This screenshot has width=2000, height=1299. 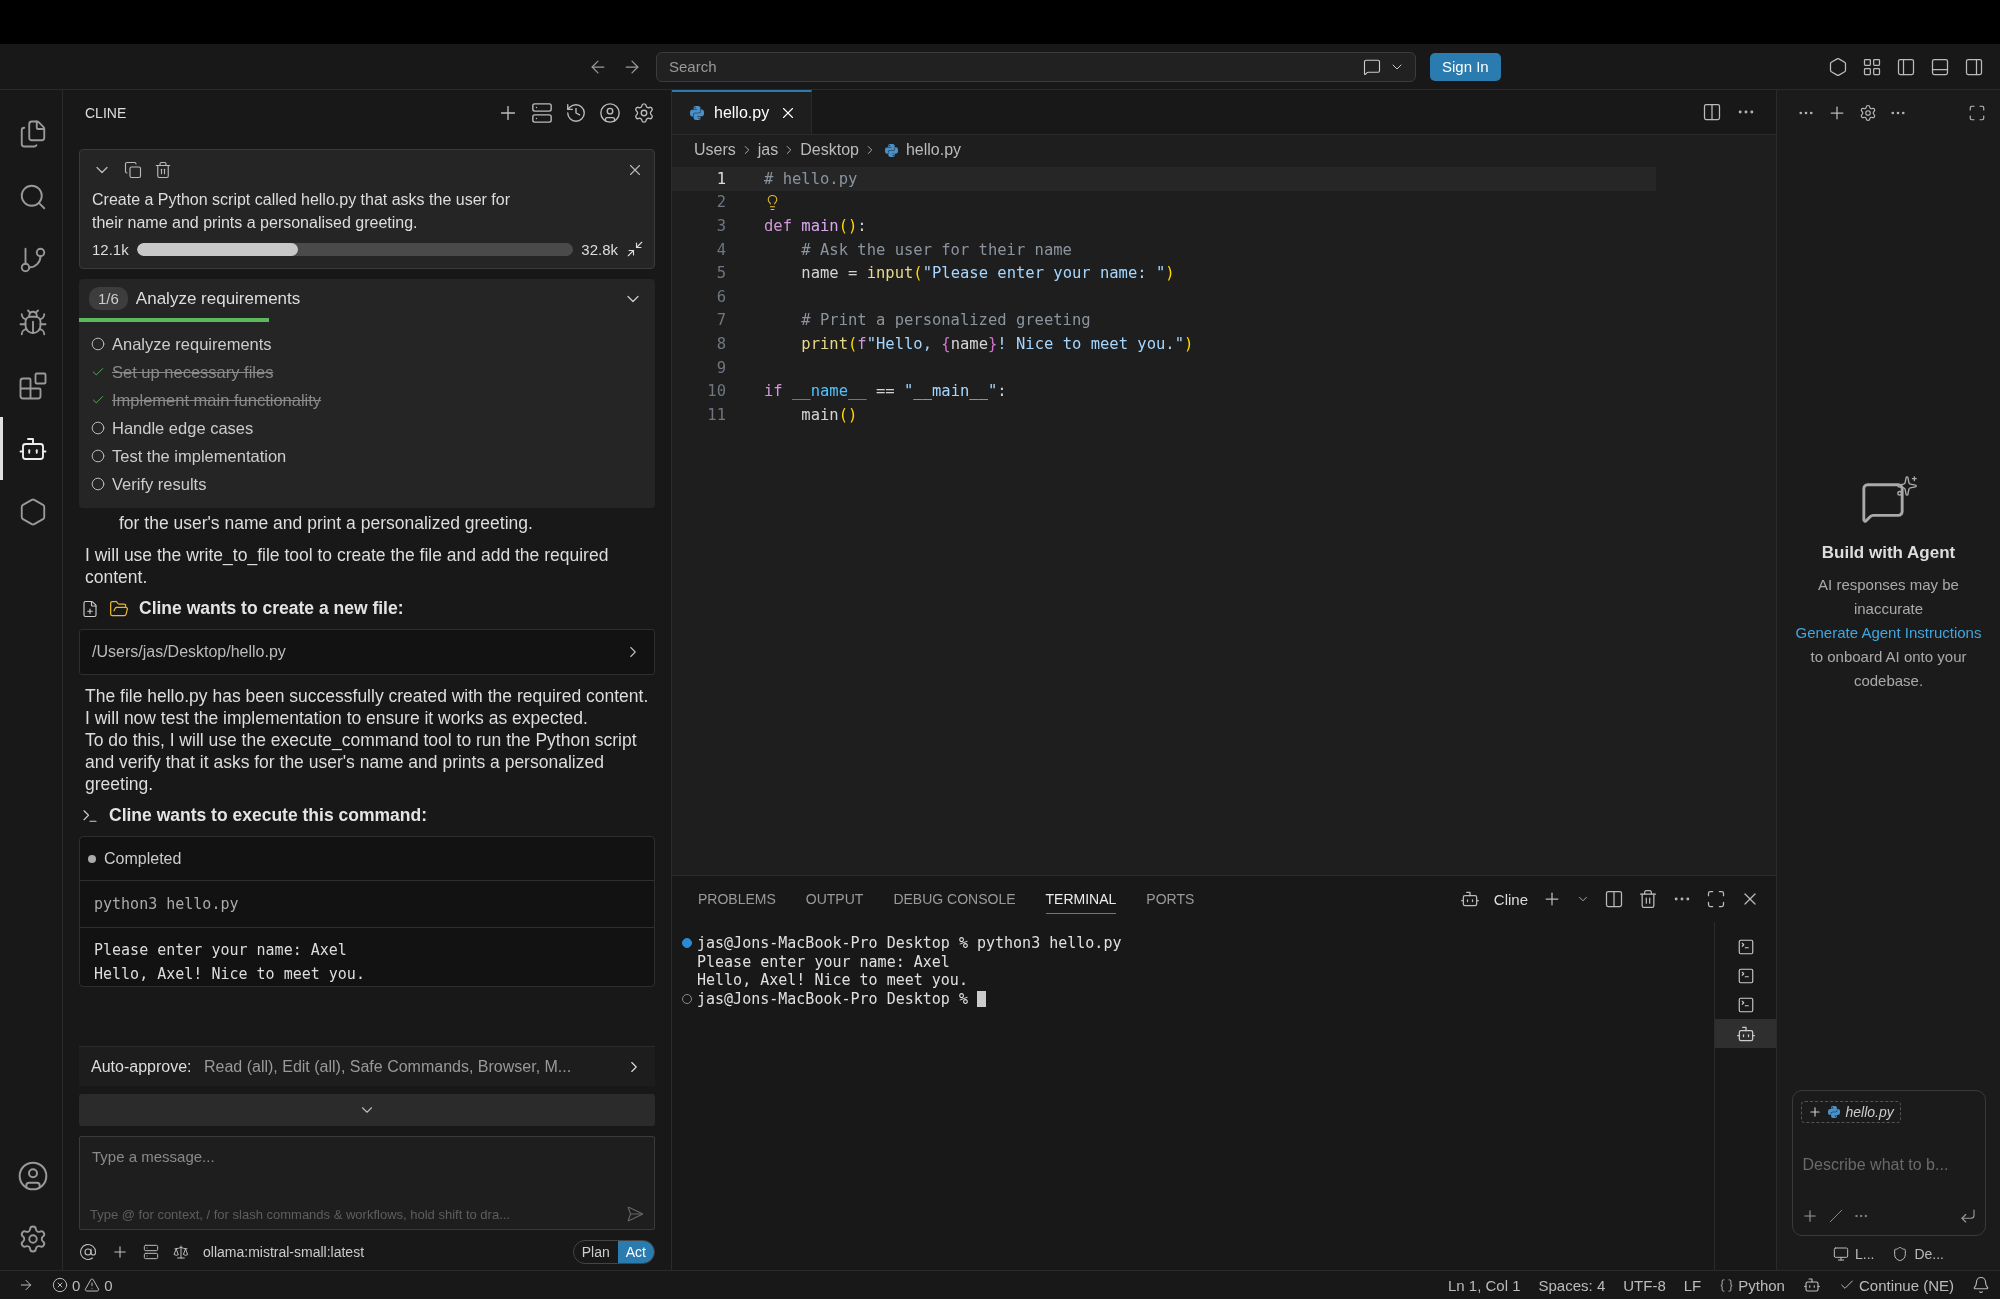 I want to click on terminal-name: Cline, so click(x=1510, y=899).